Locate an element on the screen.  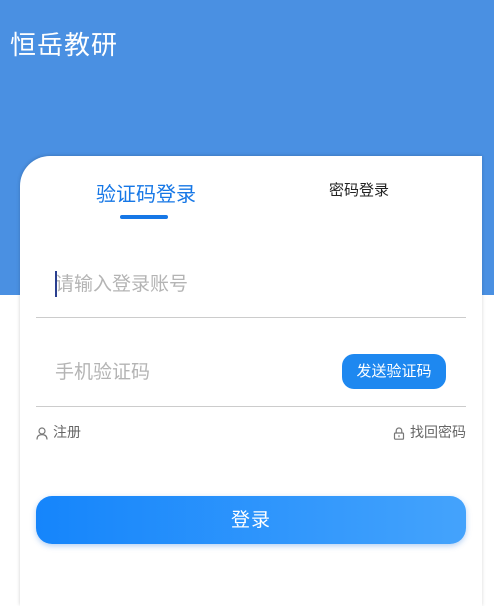
account-field is located at coordinates (251, 287).